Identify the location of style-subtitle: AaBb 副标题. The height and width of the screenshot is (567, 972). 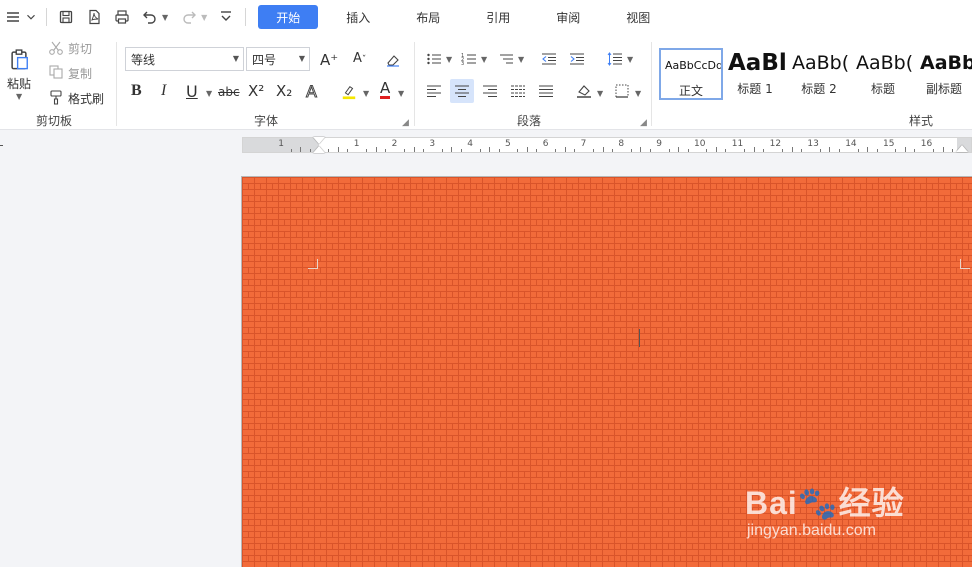
(944, 74).